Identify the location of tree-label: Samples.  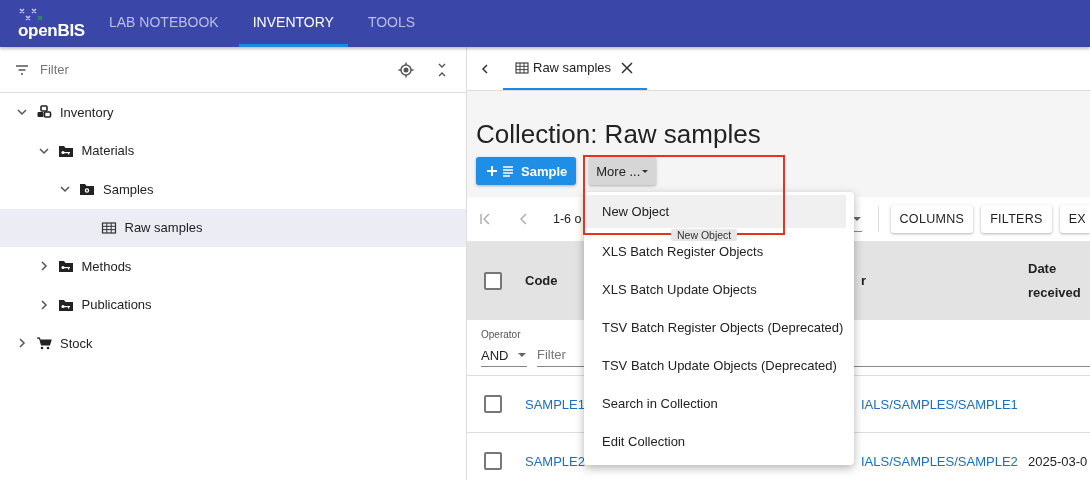
(128, 189).